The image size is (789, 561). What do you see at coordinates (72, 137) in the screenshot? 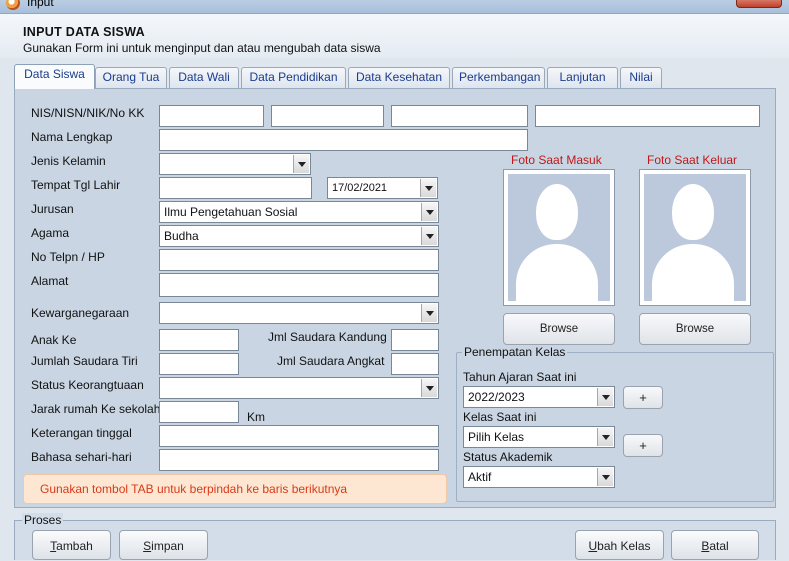
I see `nama-label: Nama Lengkap` at bounding box center [72, 137].